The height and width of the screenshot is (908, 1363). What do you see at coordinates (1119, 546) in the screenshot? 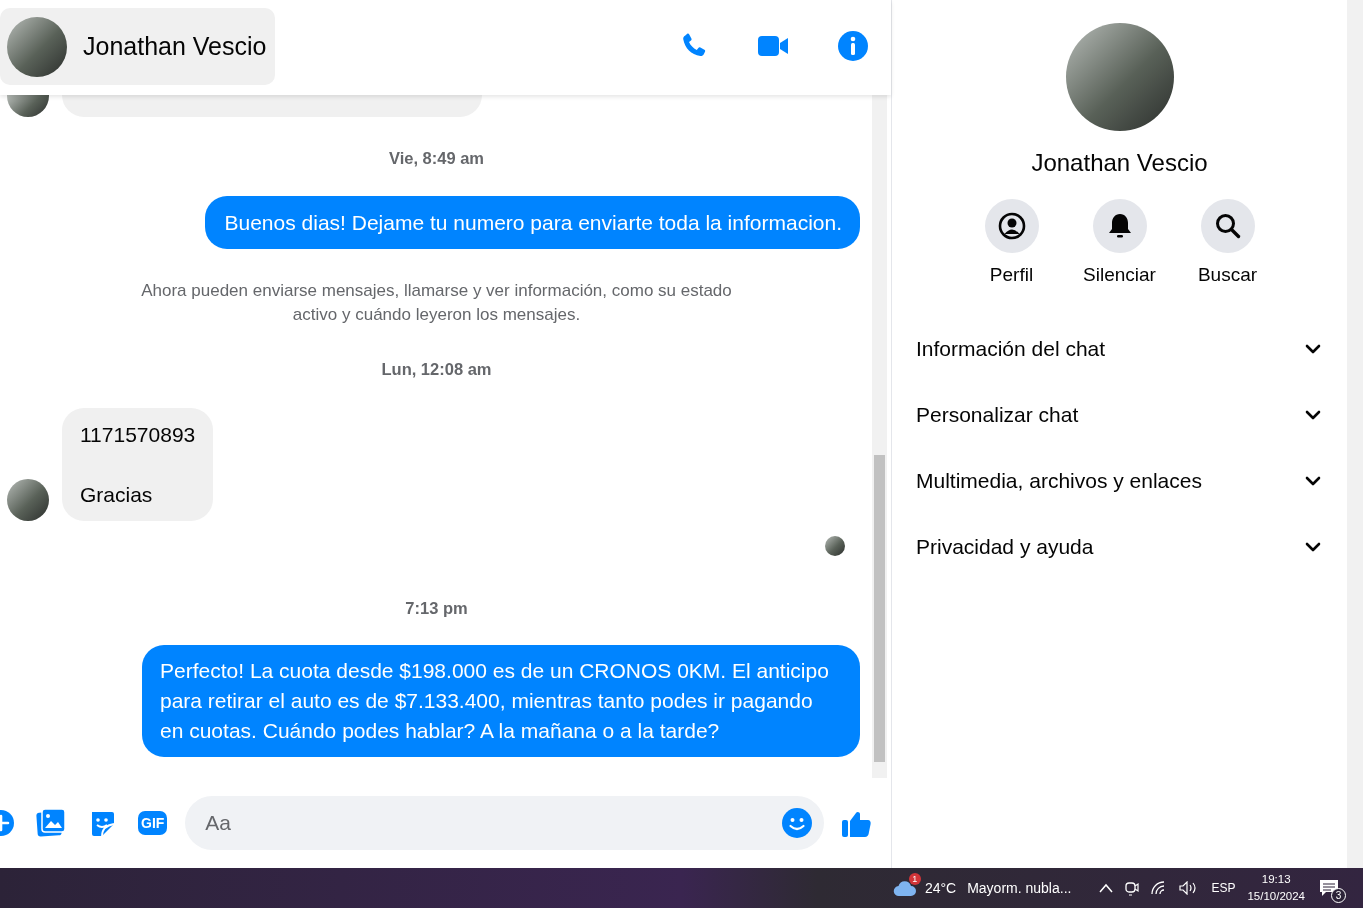
I see `section-row: Privacidad y ayuda` at bounding box center [1119, 546].